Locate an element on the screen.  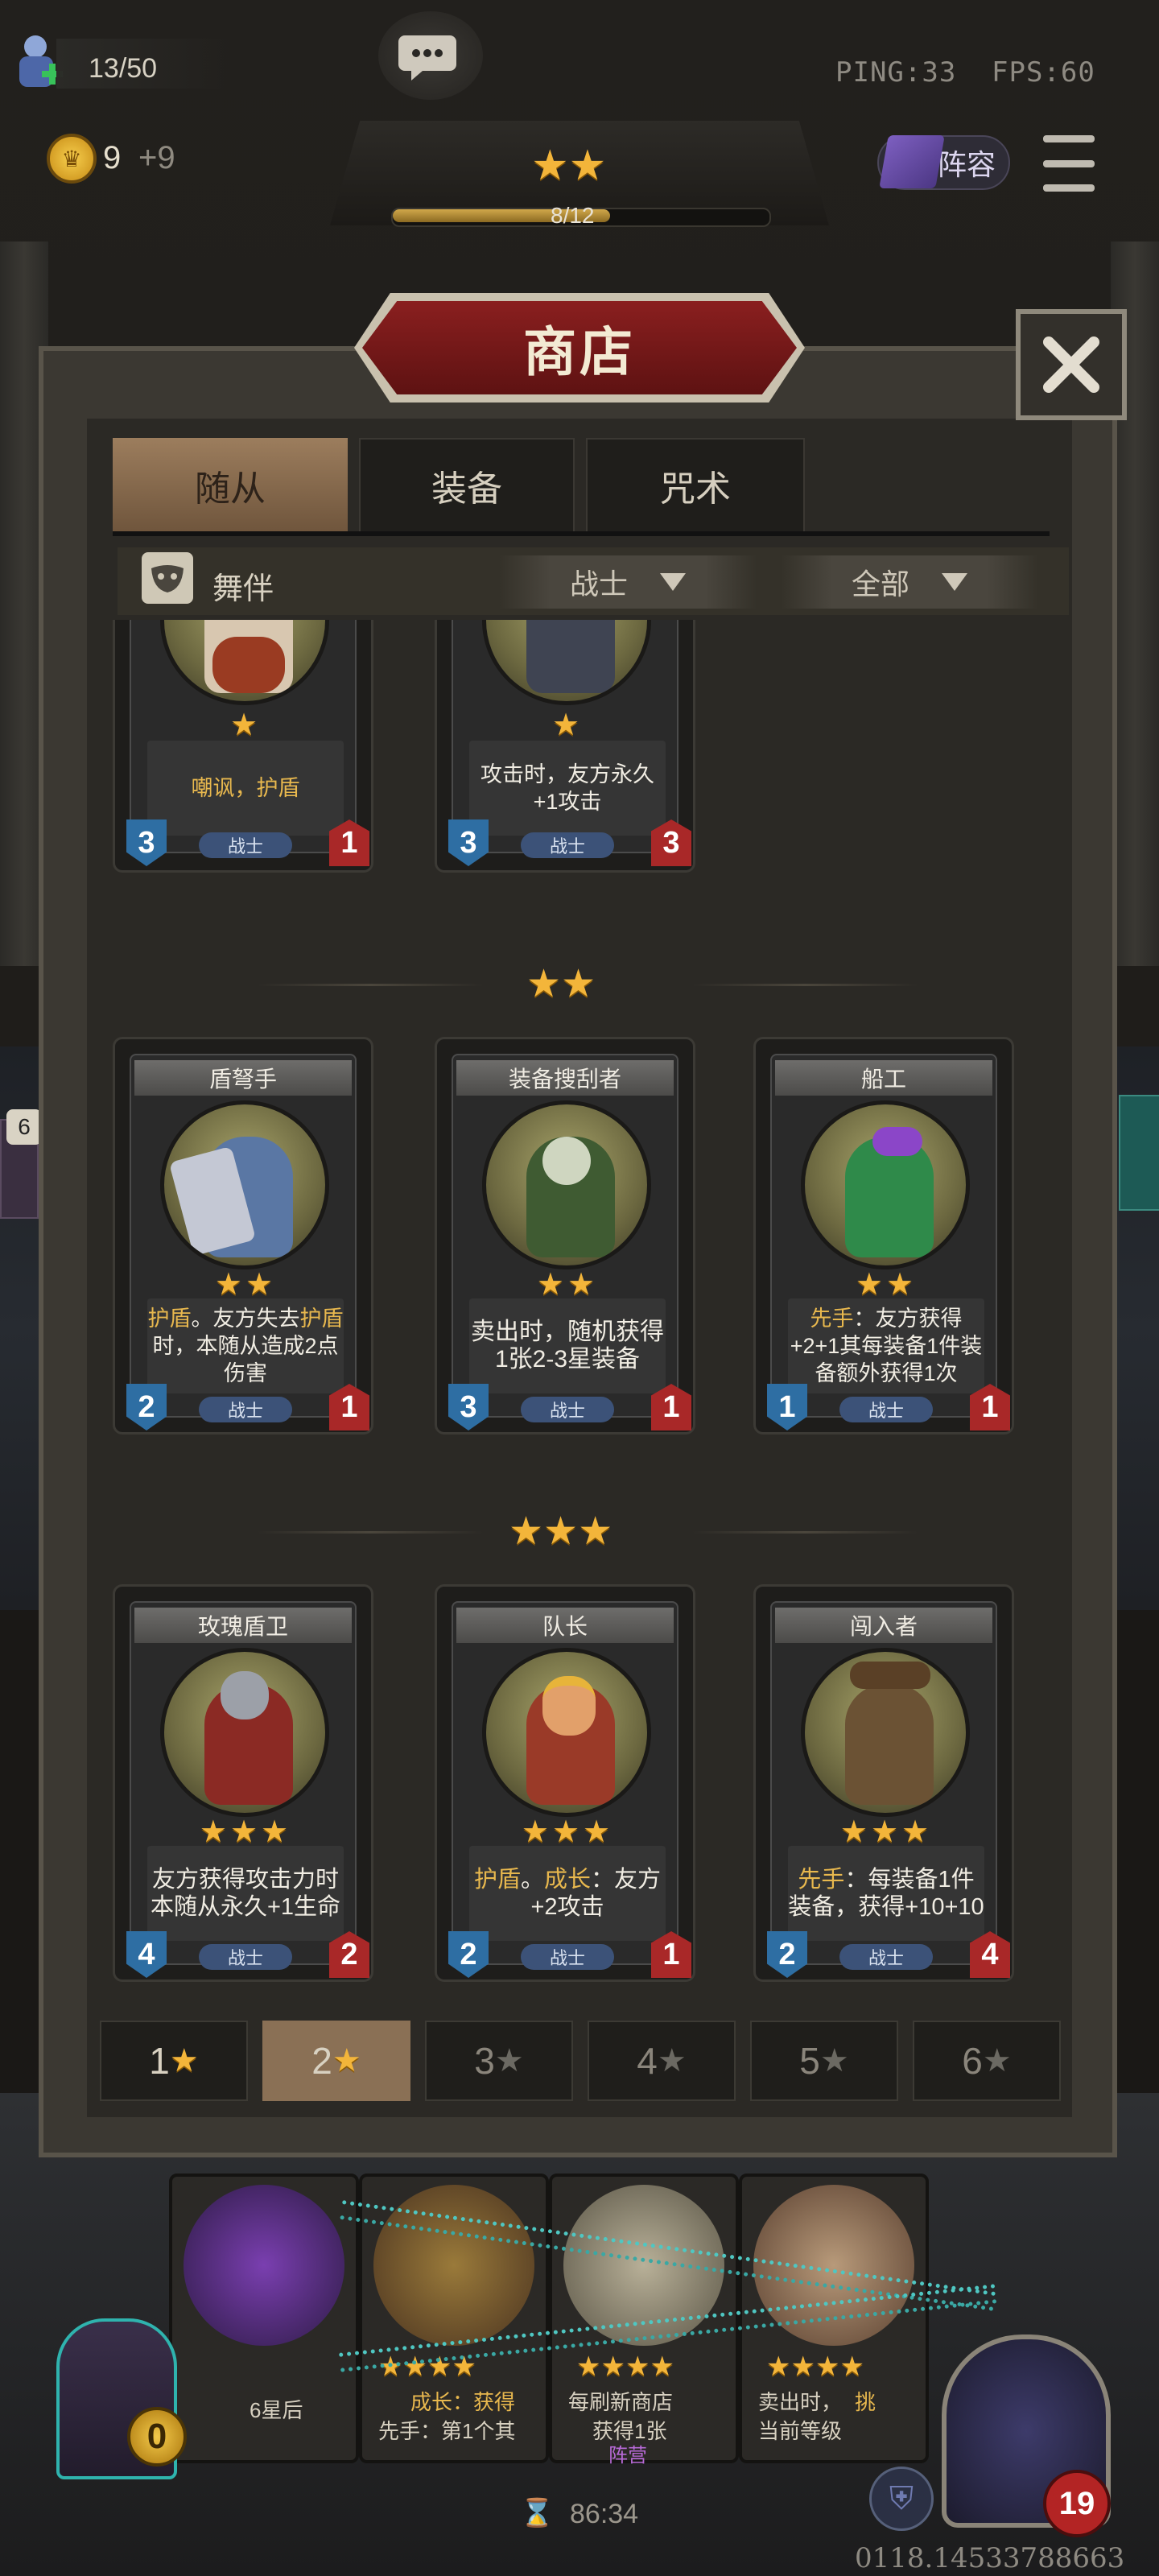
tier-divider-right is located at coordinates (805, 1532).